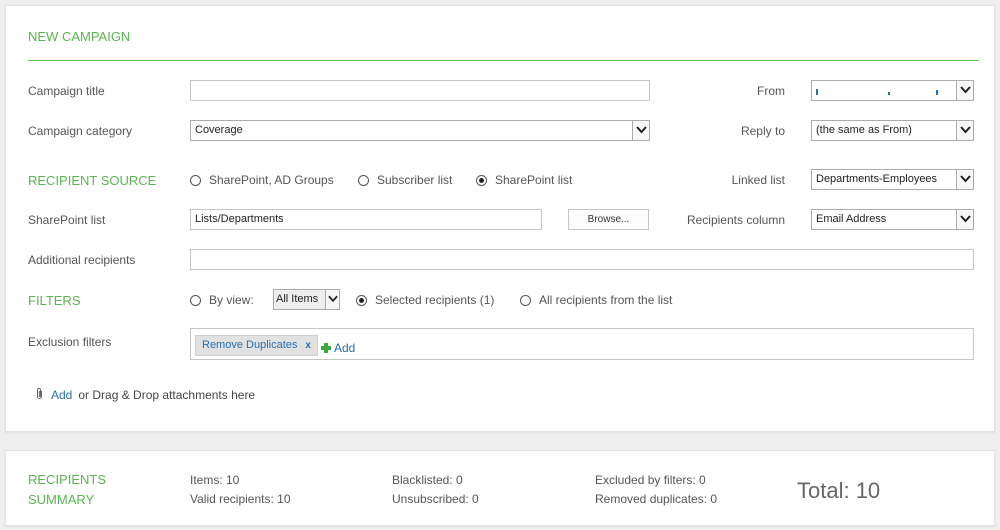 This screenshot has width=1000, height=530. What do you see at coordinates (70, 342) in the screenshot?
I see `exclusion-filters-label: Exclusion filters` at bounding box center [70, 342].